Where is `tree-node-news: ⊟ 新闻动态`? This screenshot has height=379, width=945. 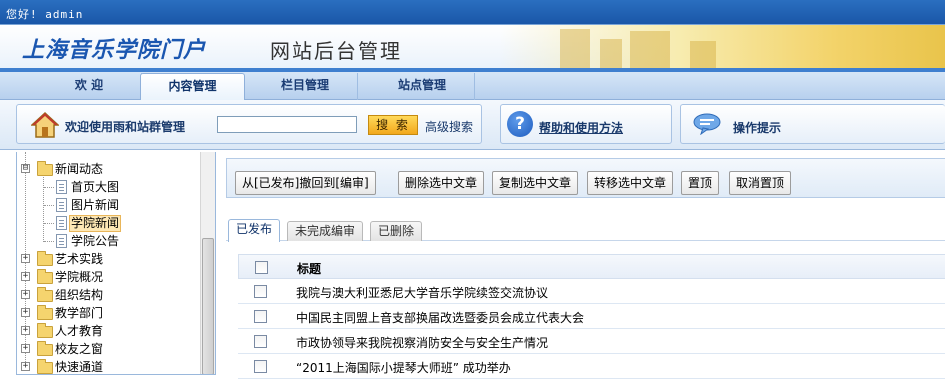 tree-node-news: ⊟ 新闻动态 is located at coordinates (107, 169).